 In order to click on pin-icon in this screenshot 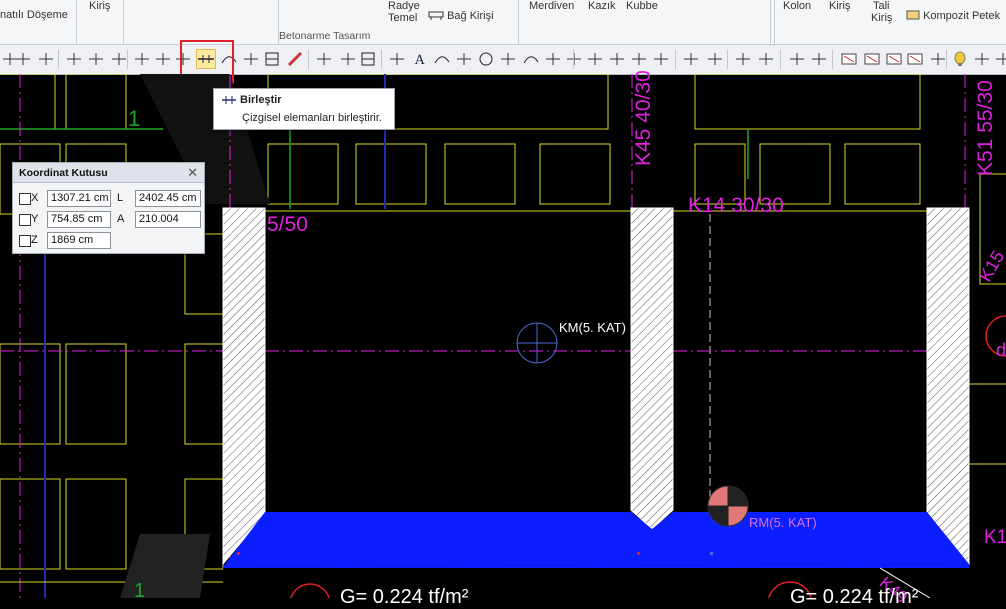, I will do `click(23, 59)`.